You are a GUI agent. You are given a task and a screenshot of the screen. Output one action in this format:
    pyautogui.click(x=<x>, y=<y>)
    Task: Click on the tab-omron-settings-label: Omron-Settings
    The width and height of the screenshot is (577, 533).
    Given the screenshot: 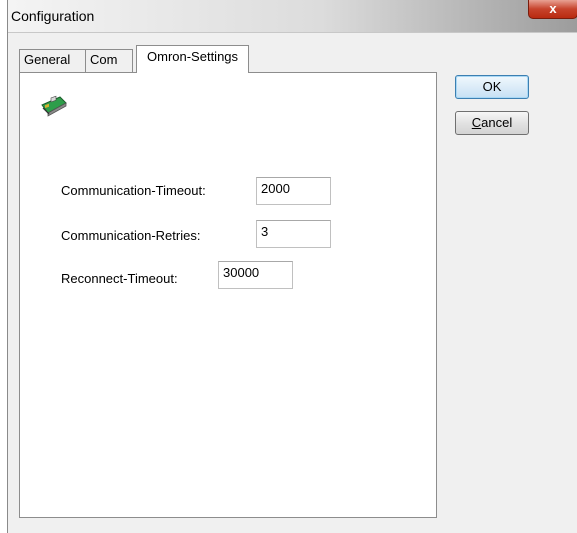 What is the action you would take?
    pyautogui.click(x=193, y=56)
    